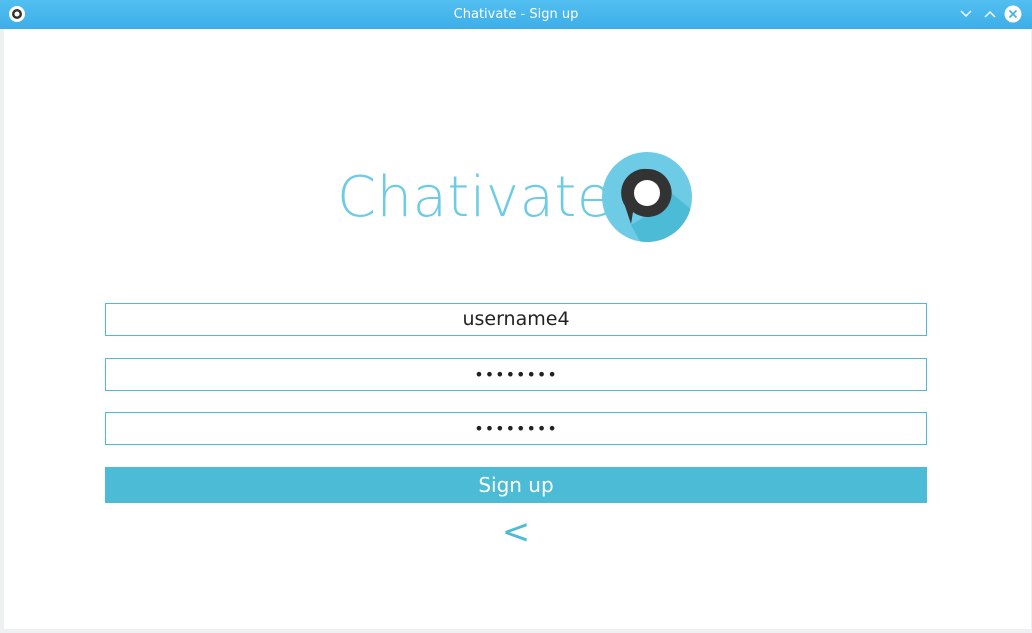 This screenshot has width=1032, height=633. What do you see at coordinates (990, 14) in the screenshot?
I see `maximize-icon` at bounding box center [990, 14].